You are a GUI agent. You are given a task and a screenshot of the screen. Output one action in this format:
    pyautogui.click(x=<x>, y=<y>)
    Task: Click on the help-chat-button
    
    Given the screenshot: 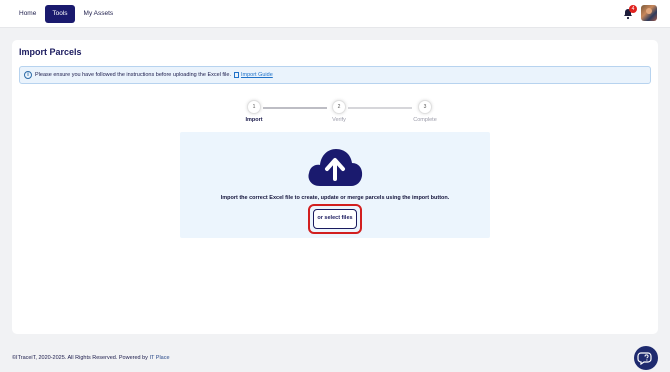 What is the action you would take?
    pyautogui.click(x=646, y=358)
    